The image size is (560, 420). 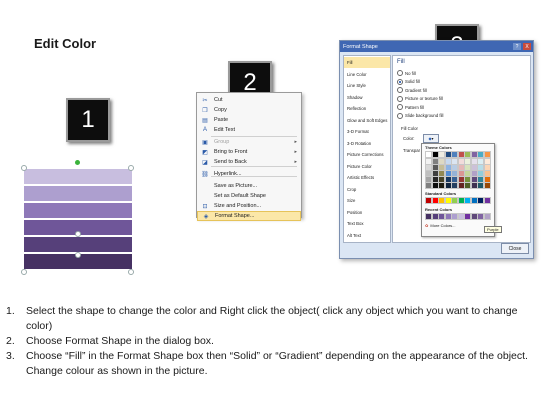 What do you see at coordinates (367, 177) in the screenshot?
I see `category-item: Artistic Effects` at bounding box center [367, 177].